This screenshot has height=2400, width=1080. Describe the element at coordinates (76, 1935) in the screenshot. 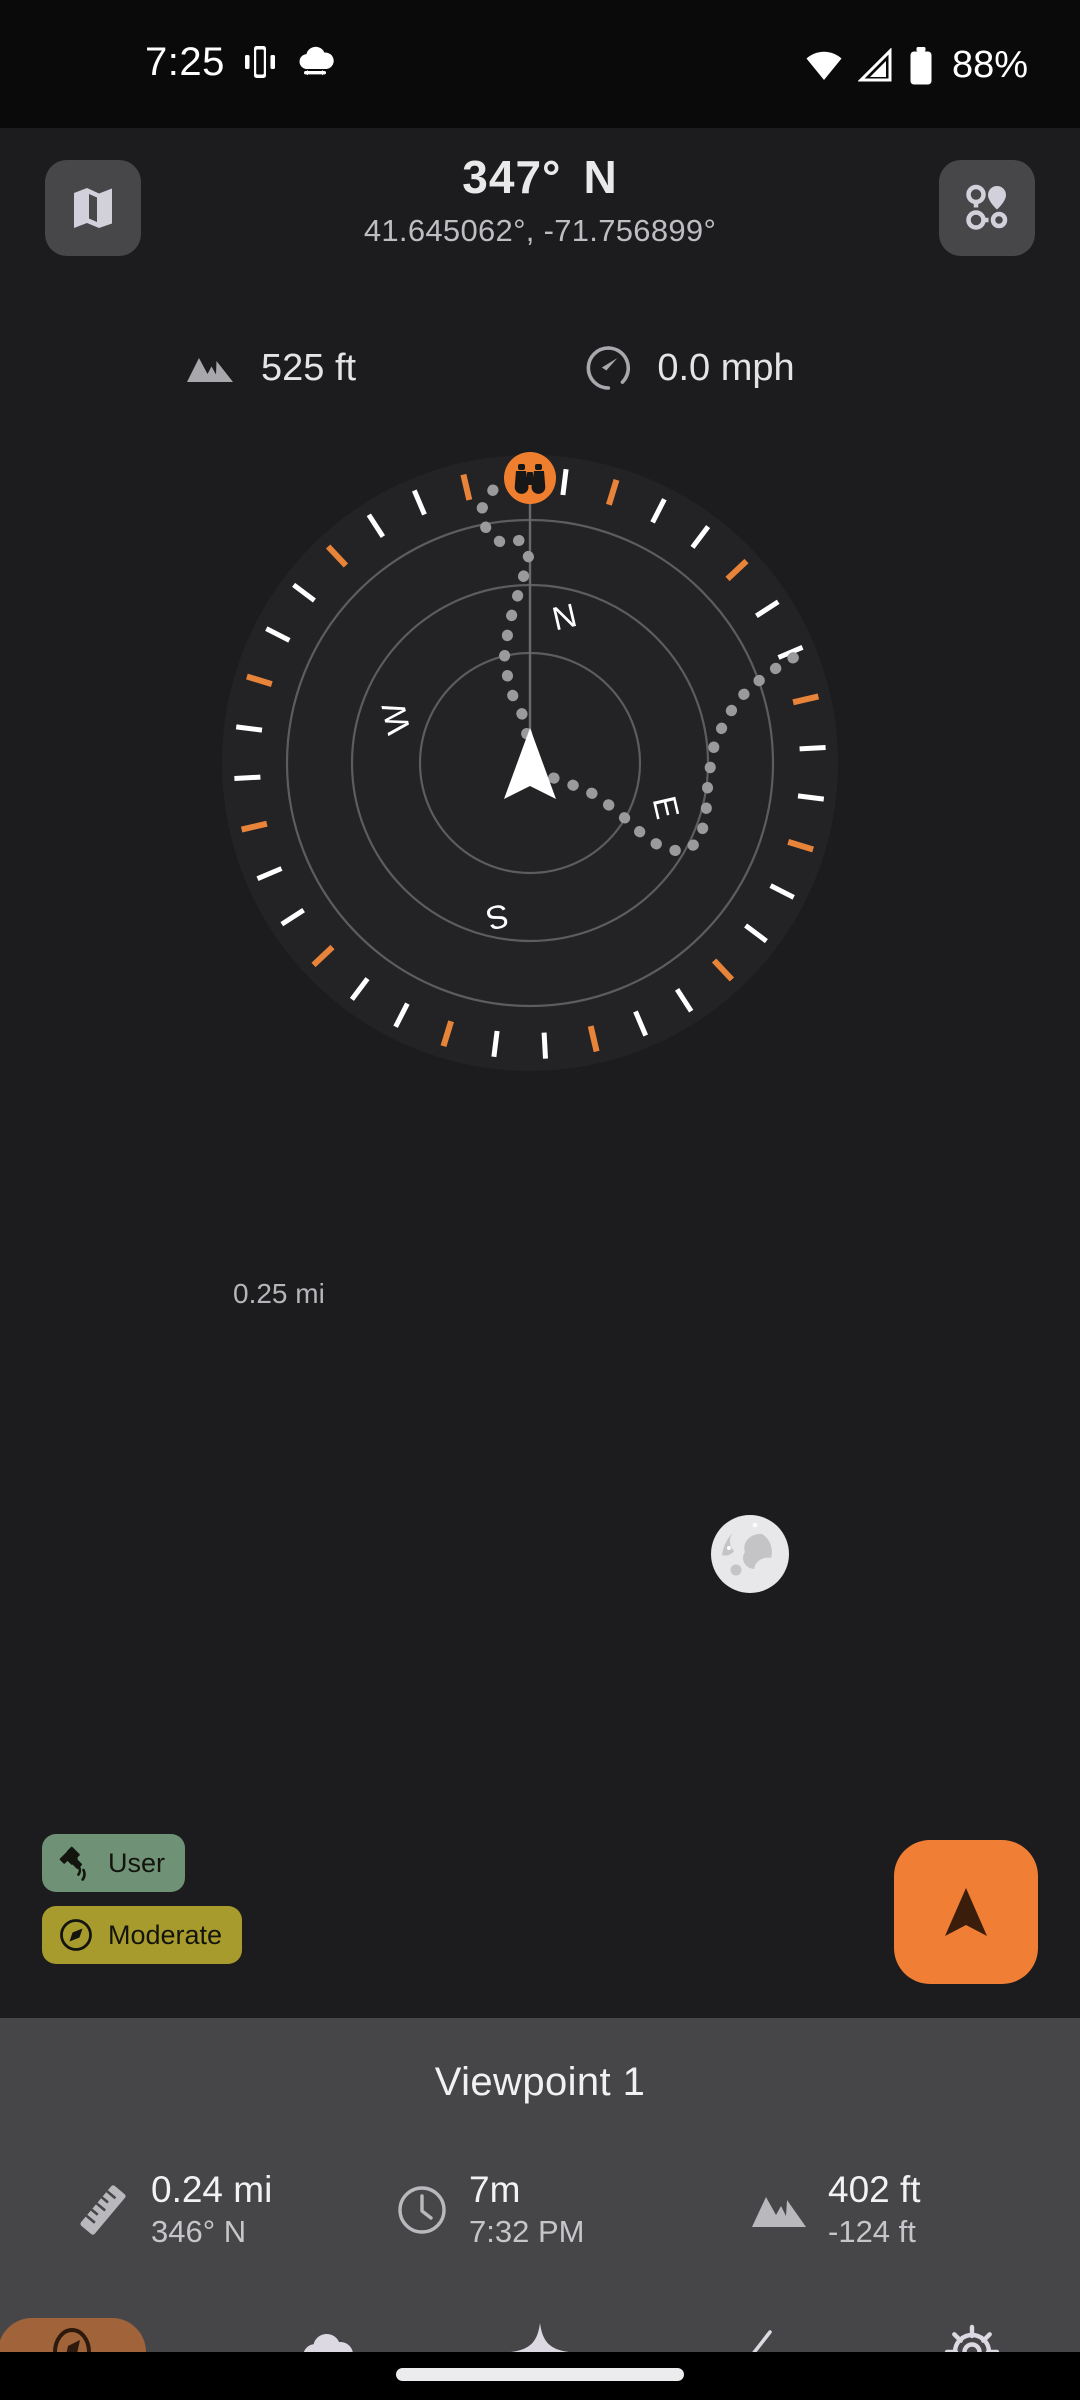

I see `compass-icon` at that location.